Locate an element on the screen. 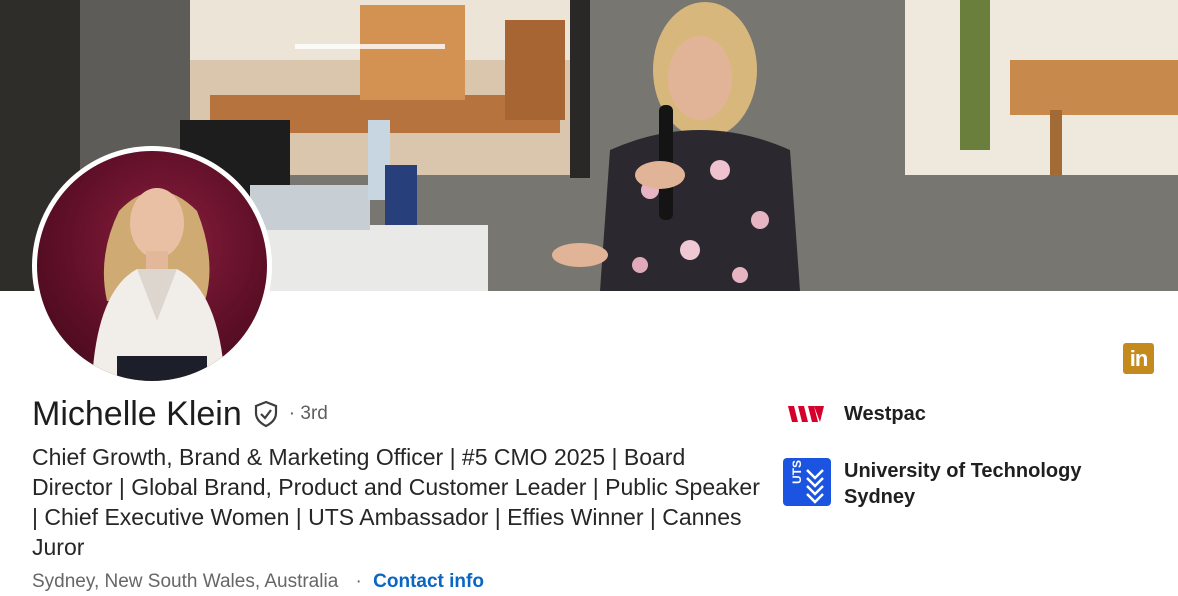 The width and height of the screenshot is (1178, 596). profile-name: Michelle Klein is located at coordinates (137, 414).